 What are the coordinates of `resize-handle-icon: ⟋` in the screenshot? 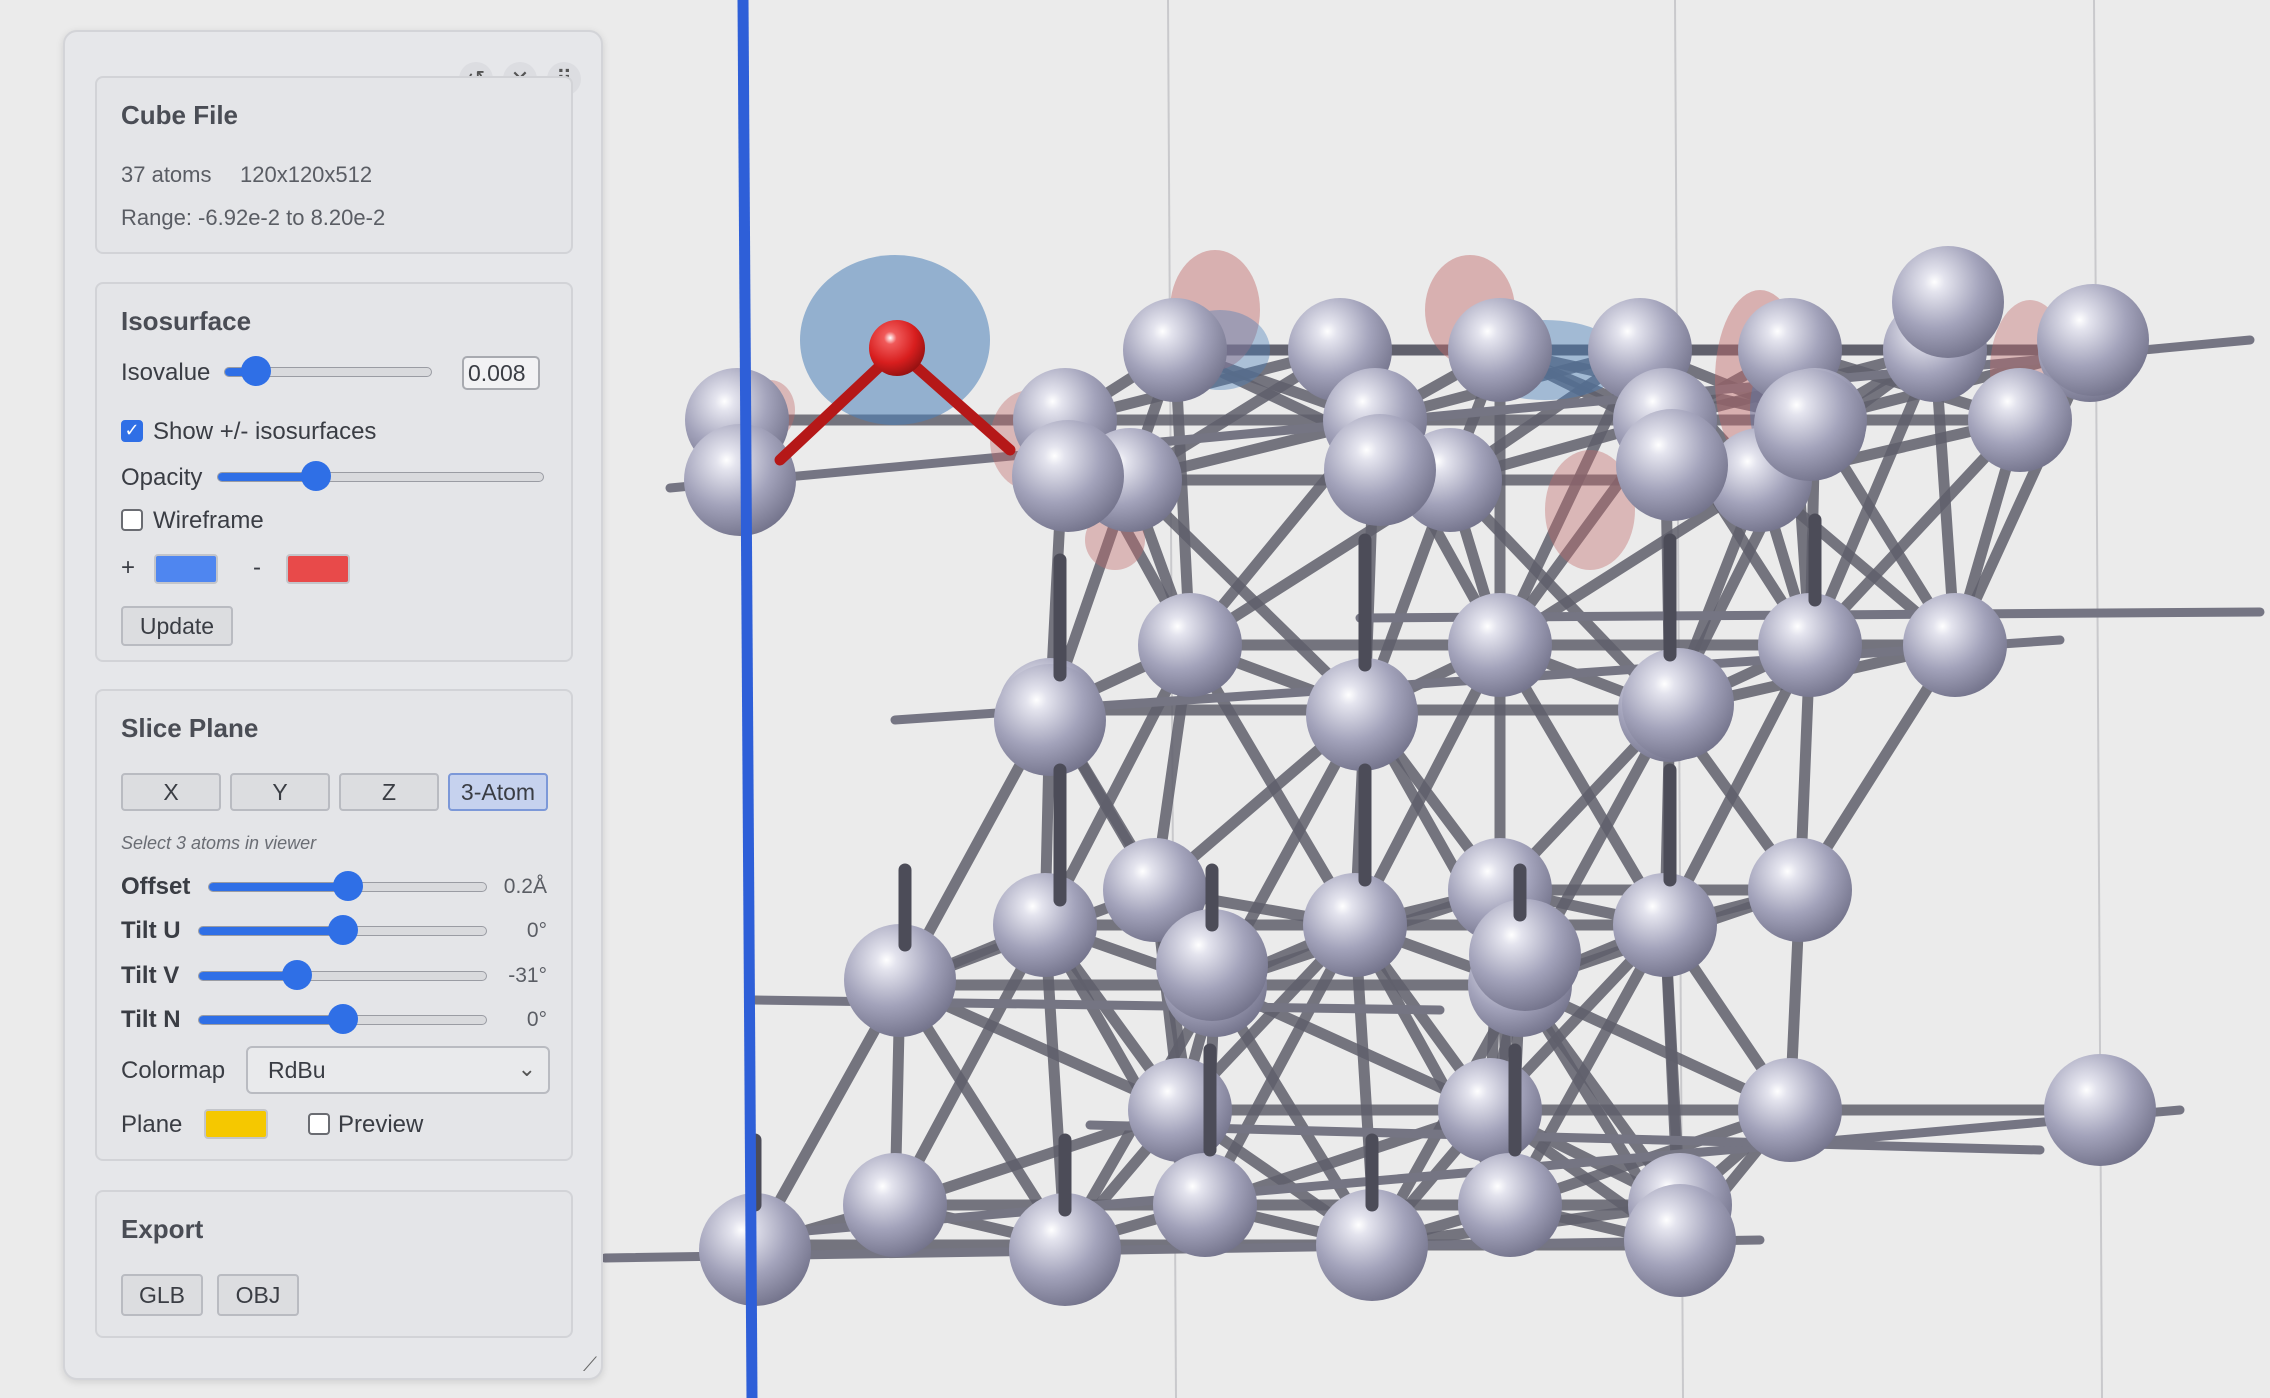 It's located at (590, 1364).